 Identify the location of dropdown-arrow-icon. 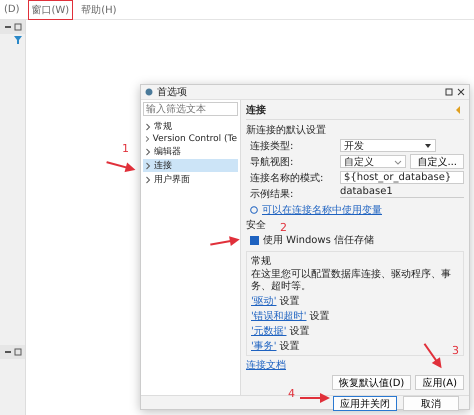
(428, 146).